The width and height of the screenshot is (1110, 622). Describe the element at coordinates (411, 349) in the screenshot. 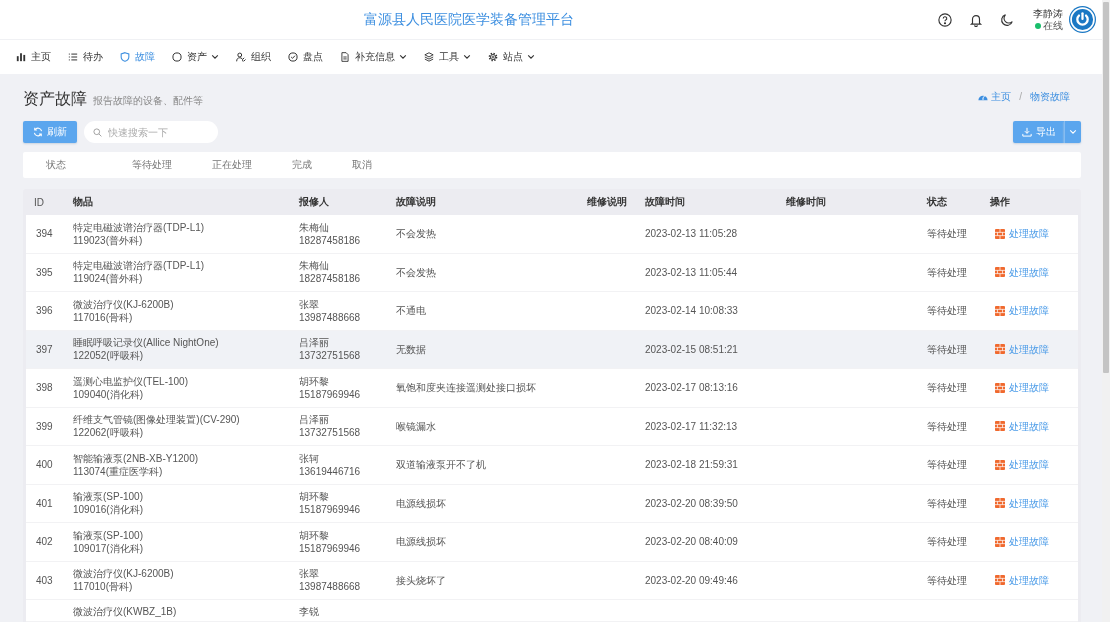

I see `fault-description: 无数据` at that location.